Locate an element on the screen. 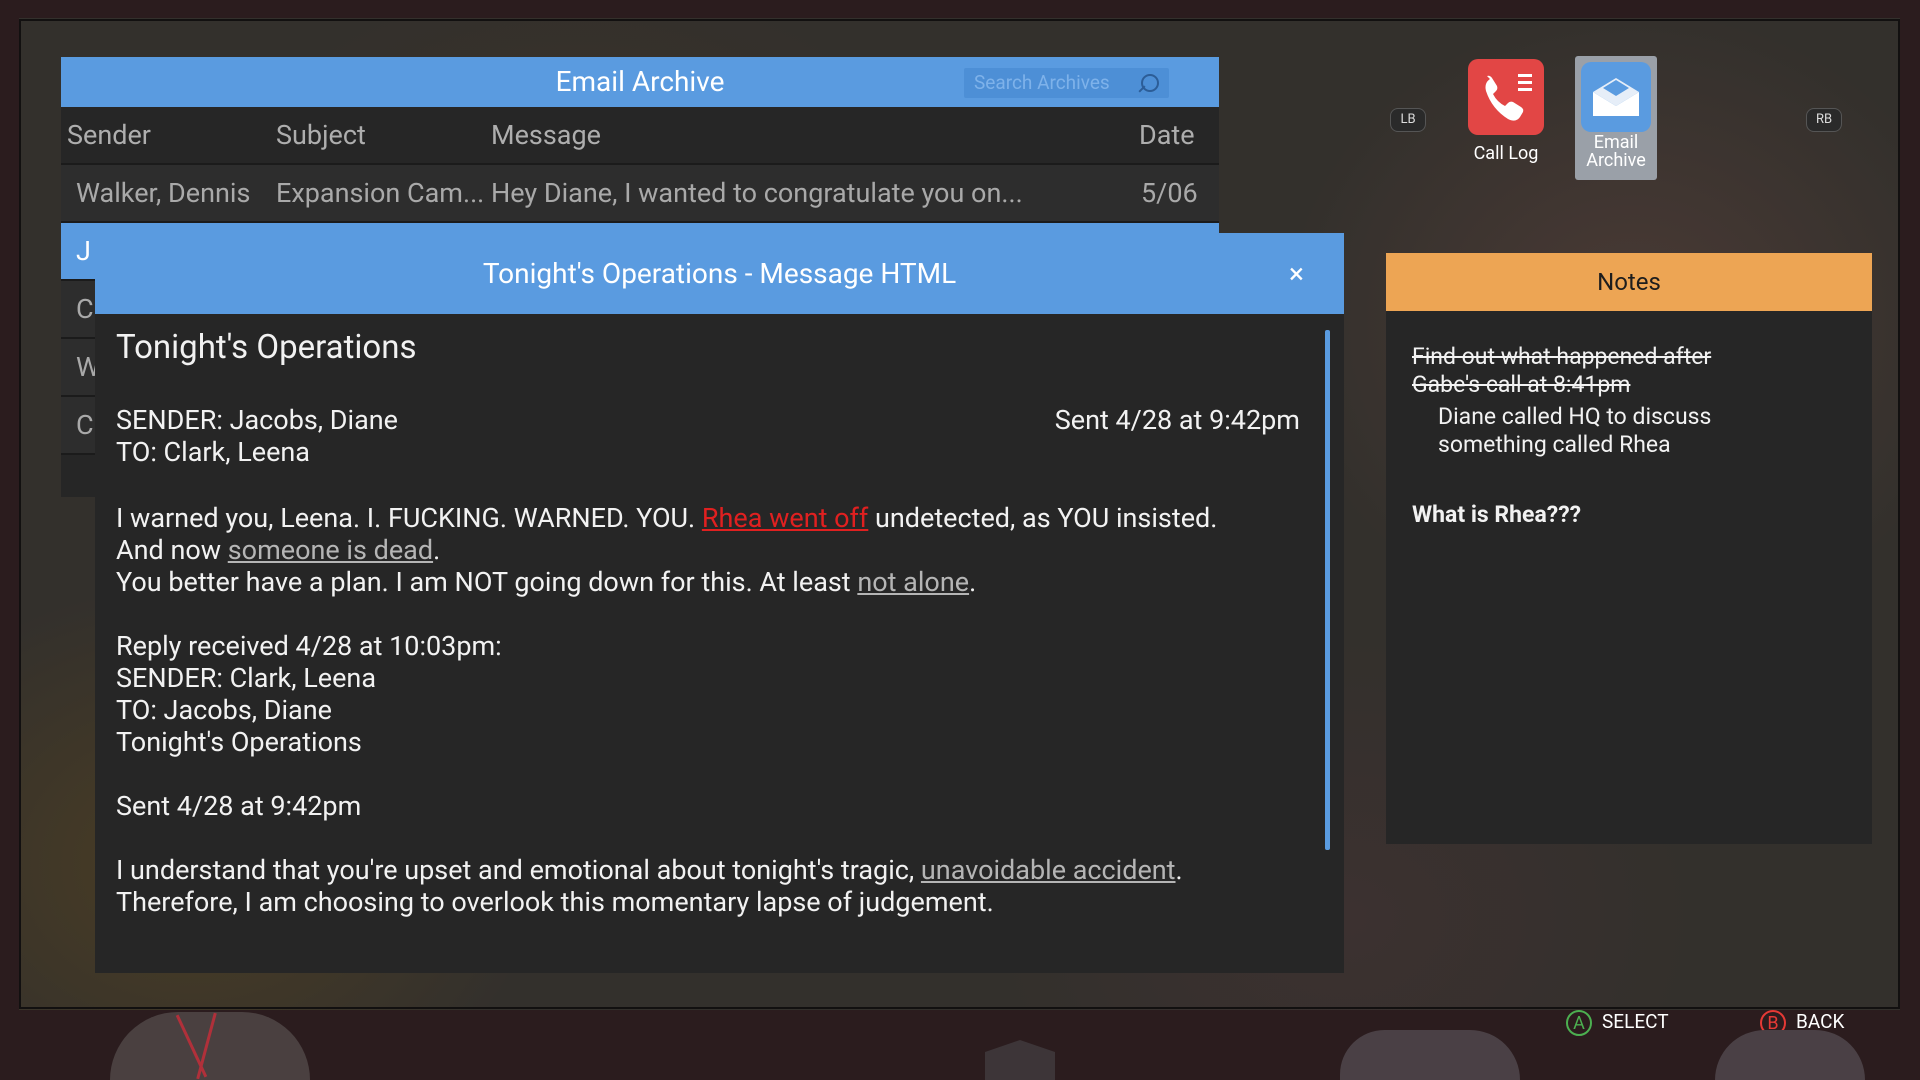 This screenshot has width=1920, height=1080. rhea-link: Rhea went off is located at coordinates (785, 518).